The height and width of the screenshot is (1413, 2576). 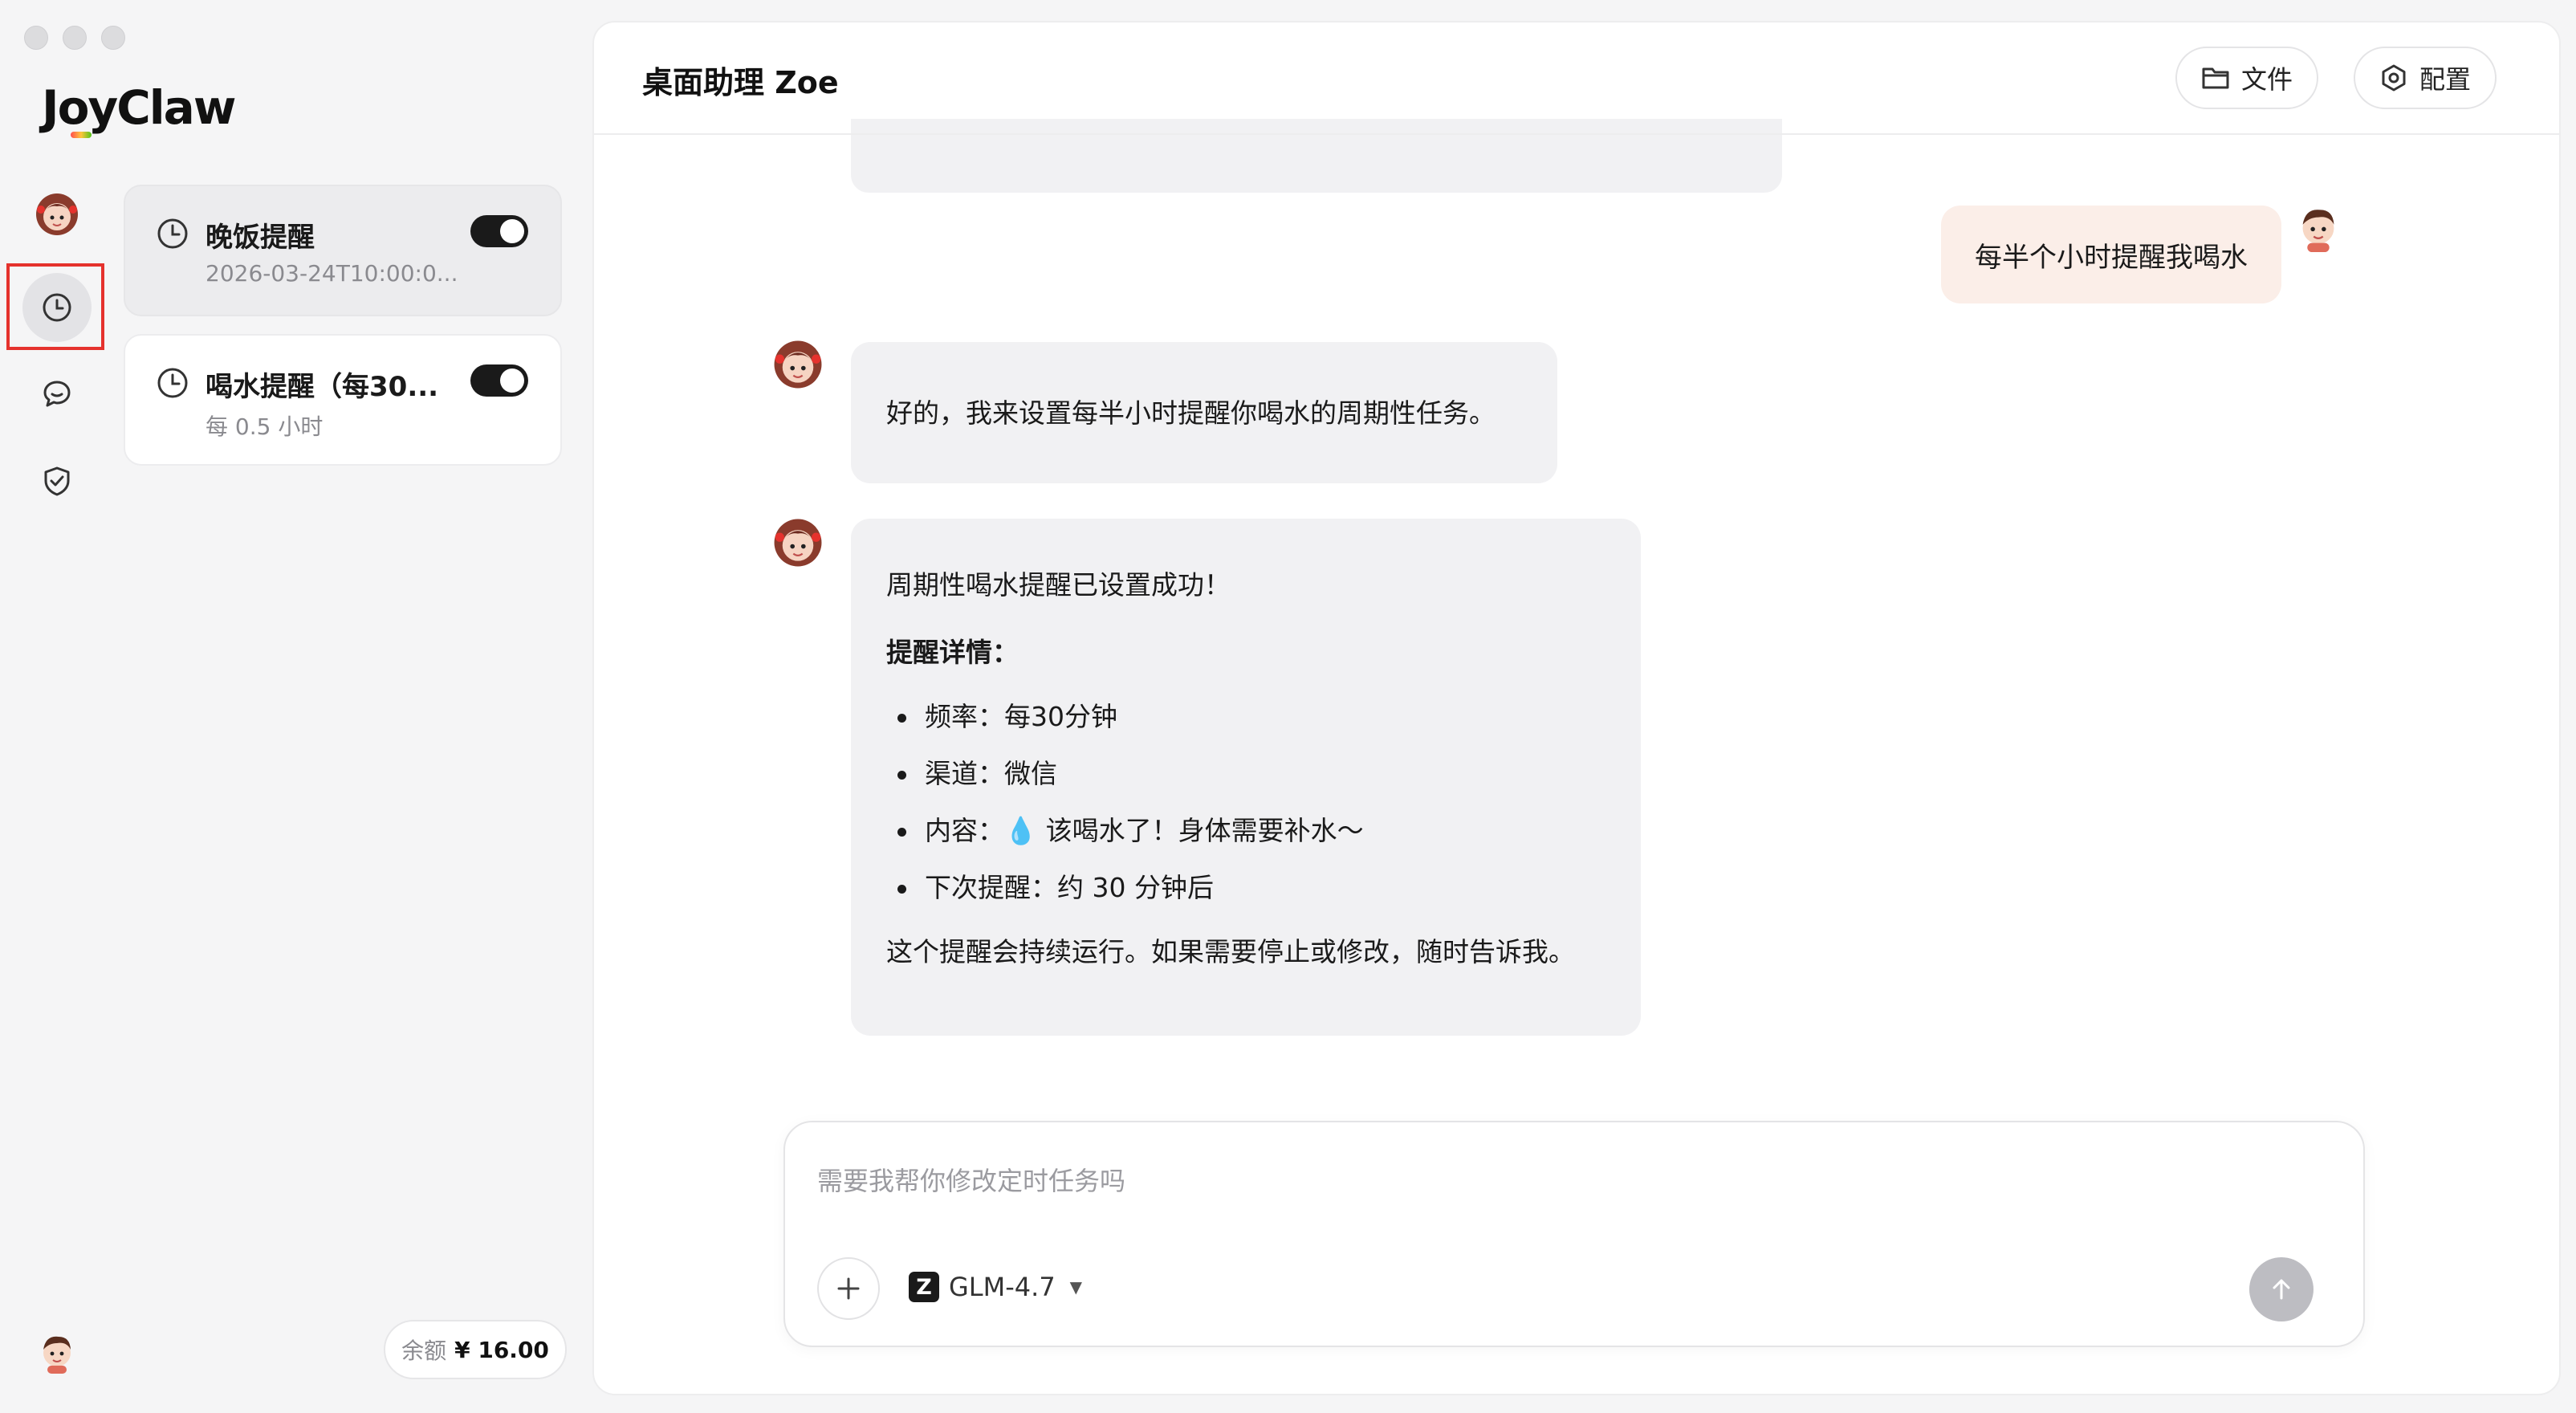 I want to click on balance-amount: ¥ 16.00, so click(x=501, y=1350).